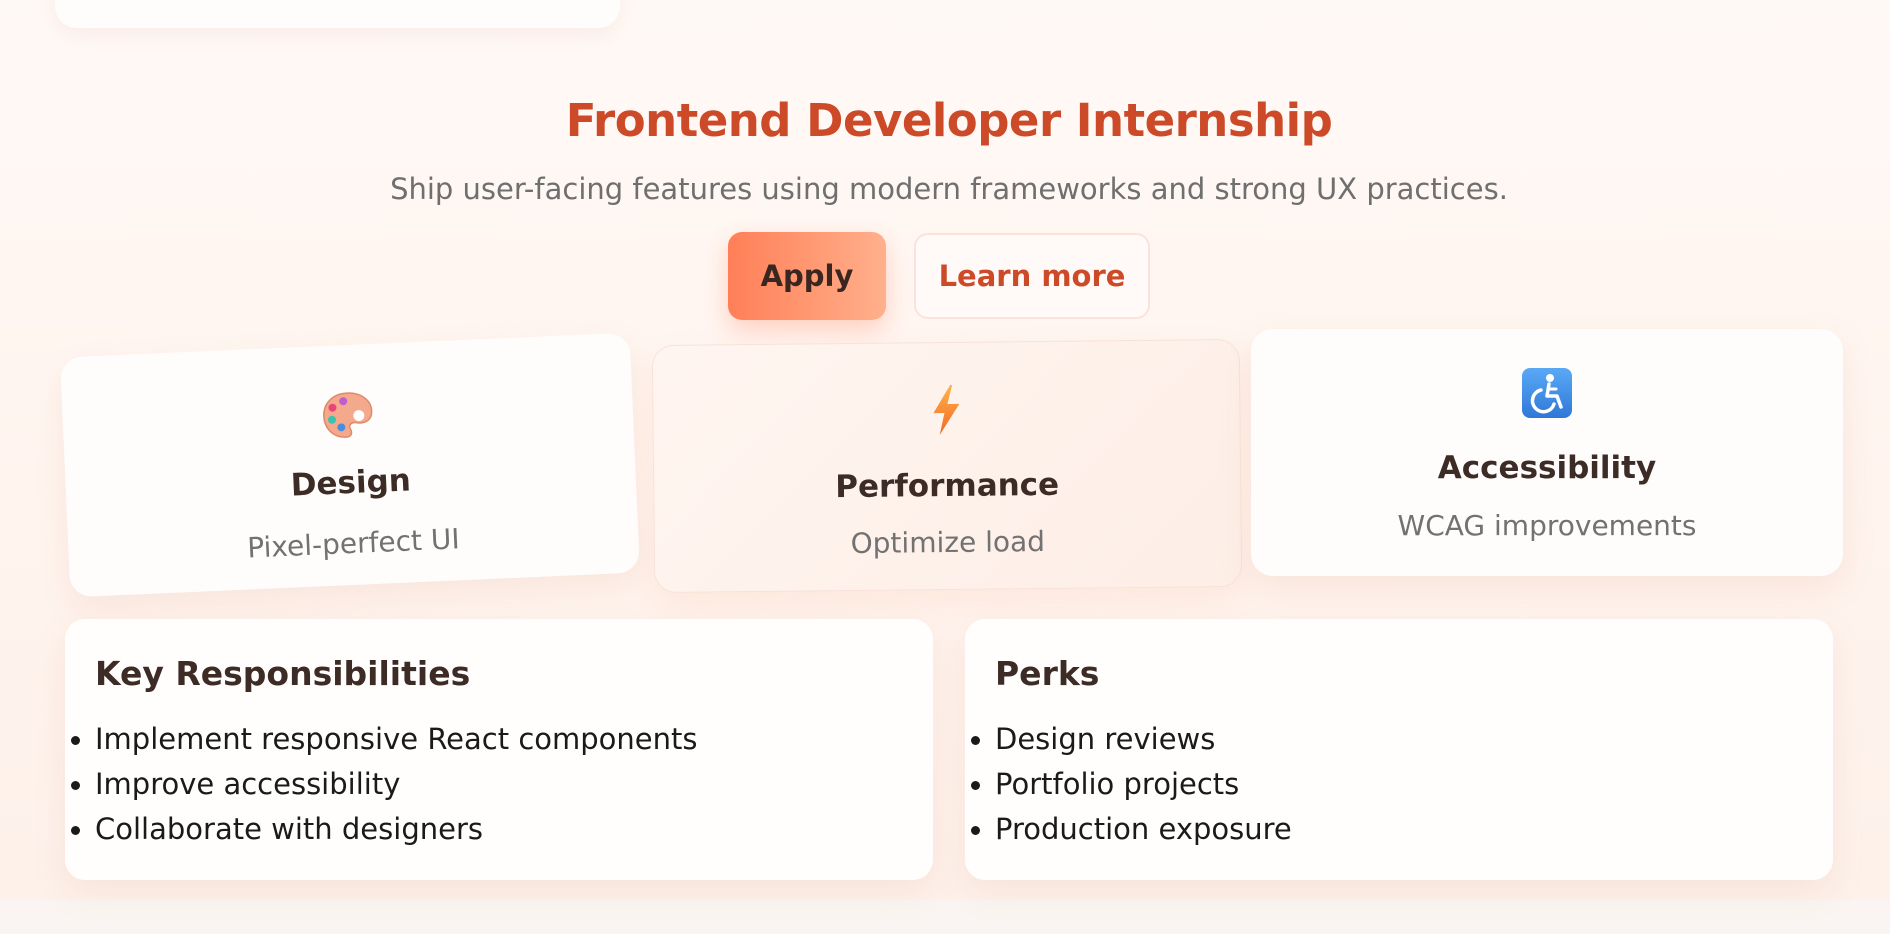  I want to click on learn-more-button: Learn more, so click(1032, 276).